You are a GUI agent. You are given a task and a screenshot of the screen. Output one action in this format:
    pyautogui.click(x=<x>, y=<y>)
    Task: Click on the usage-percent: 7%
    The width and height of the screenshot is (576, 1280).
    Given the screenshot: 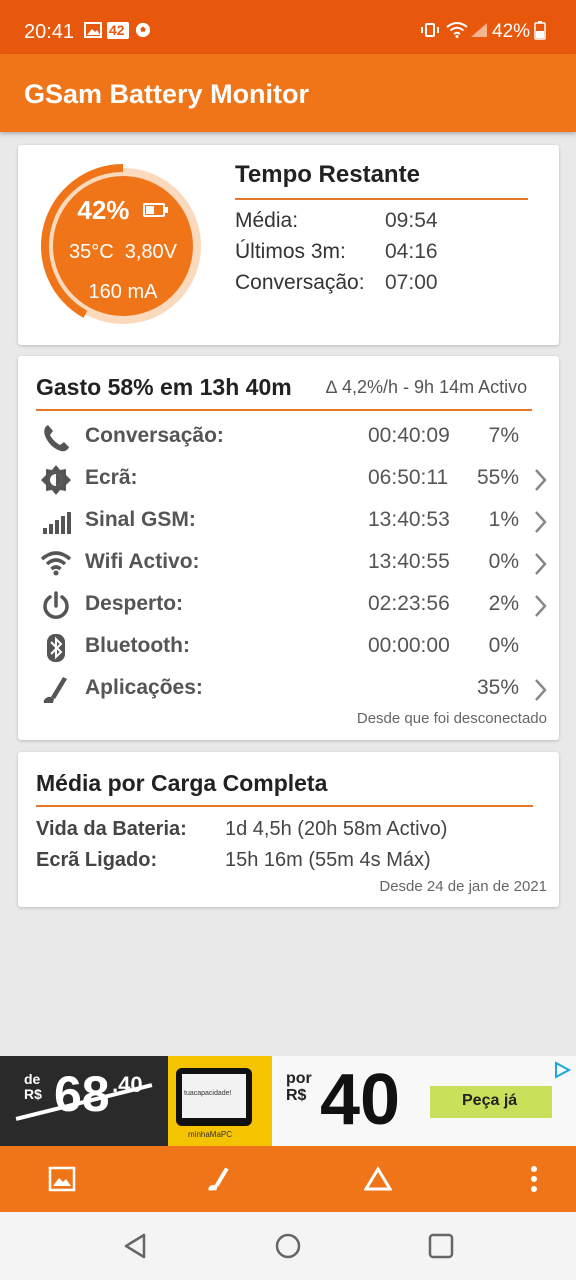 What is the action you would take?
    pyautogui.click(x=503, y=435)
    